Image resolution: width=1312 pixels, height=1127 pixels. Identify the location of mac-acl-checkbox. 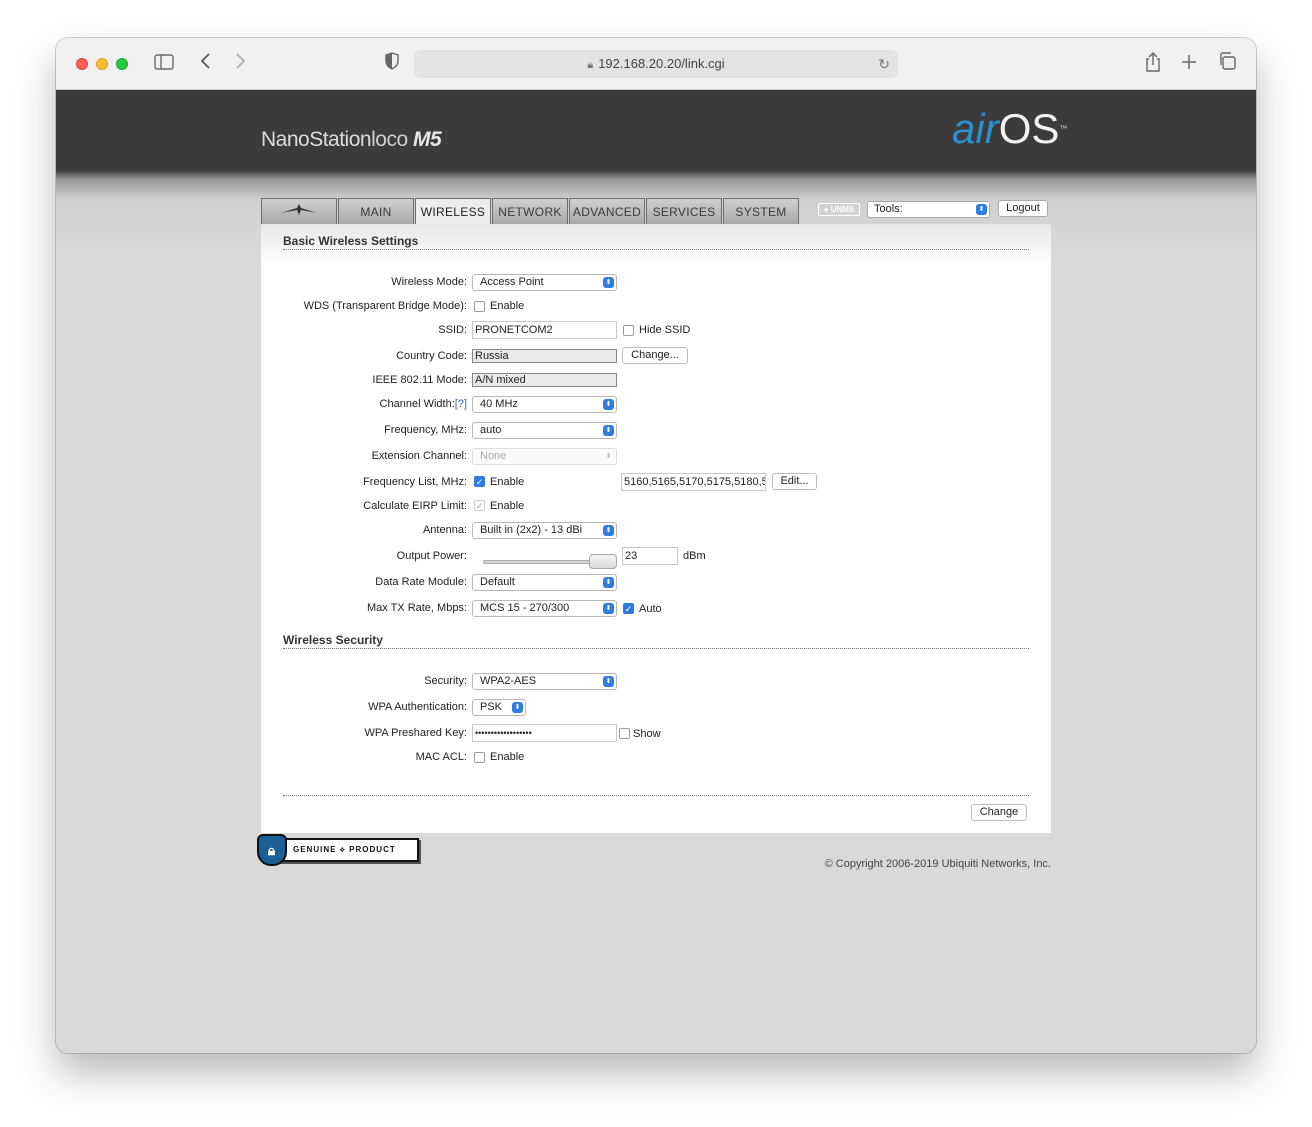
(479, 757).